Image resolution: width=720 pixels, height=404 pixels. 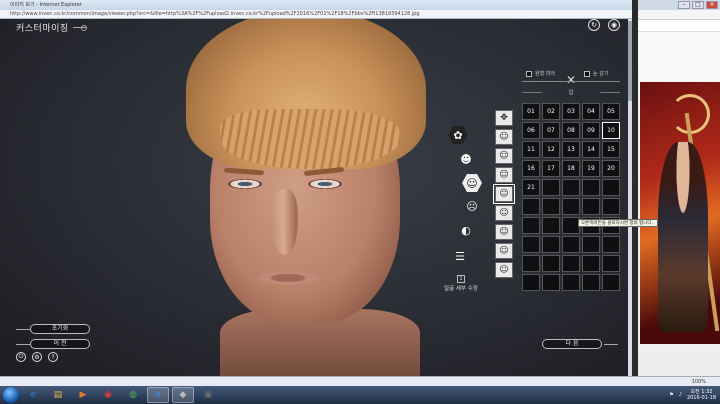 What do you see at coordinates (53, 357) in the screenshot?
I see `help-icon: ?` at bounding box center [53, 357].